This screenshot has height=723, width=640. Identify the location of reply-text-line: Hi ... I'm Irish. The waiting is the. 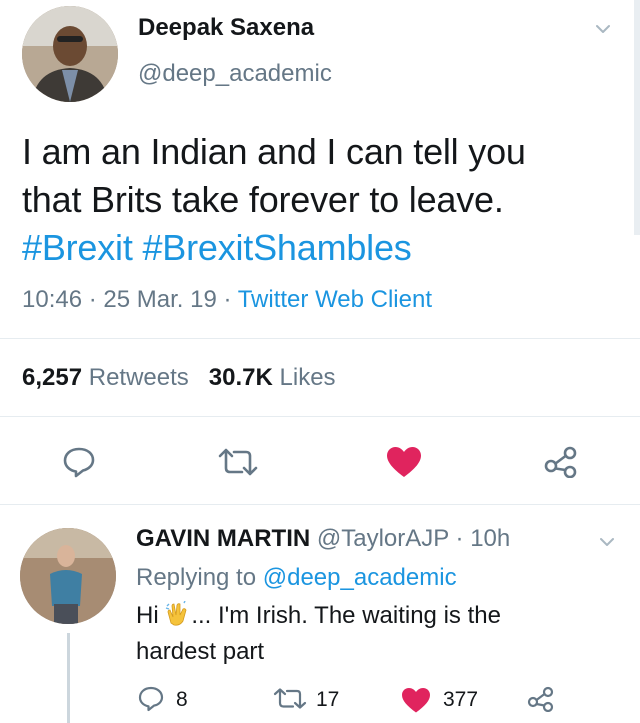
(361, 616).